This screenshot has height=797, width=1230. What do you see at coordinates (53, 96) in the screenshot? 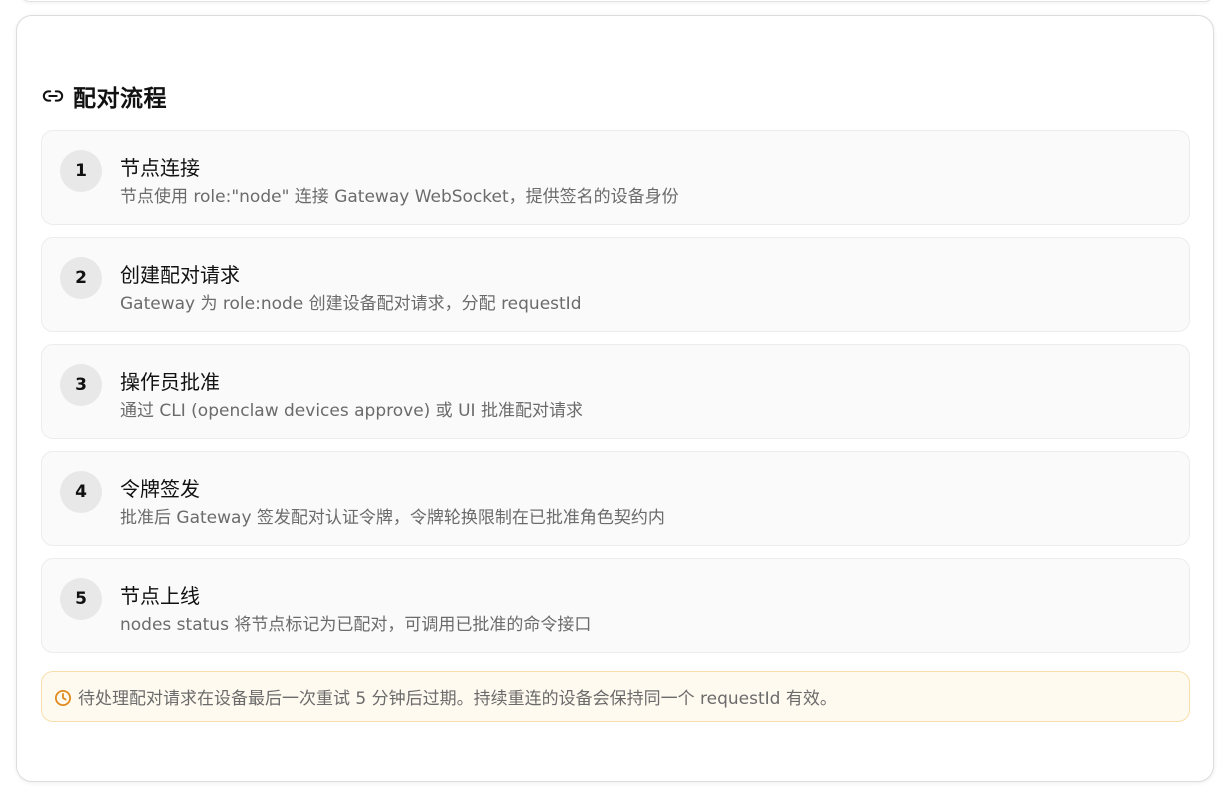
I see `link-icon` at bounding box center [53, 96].